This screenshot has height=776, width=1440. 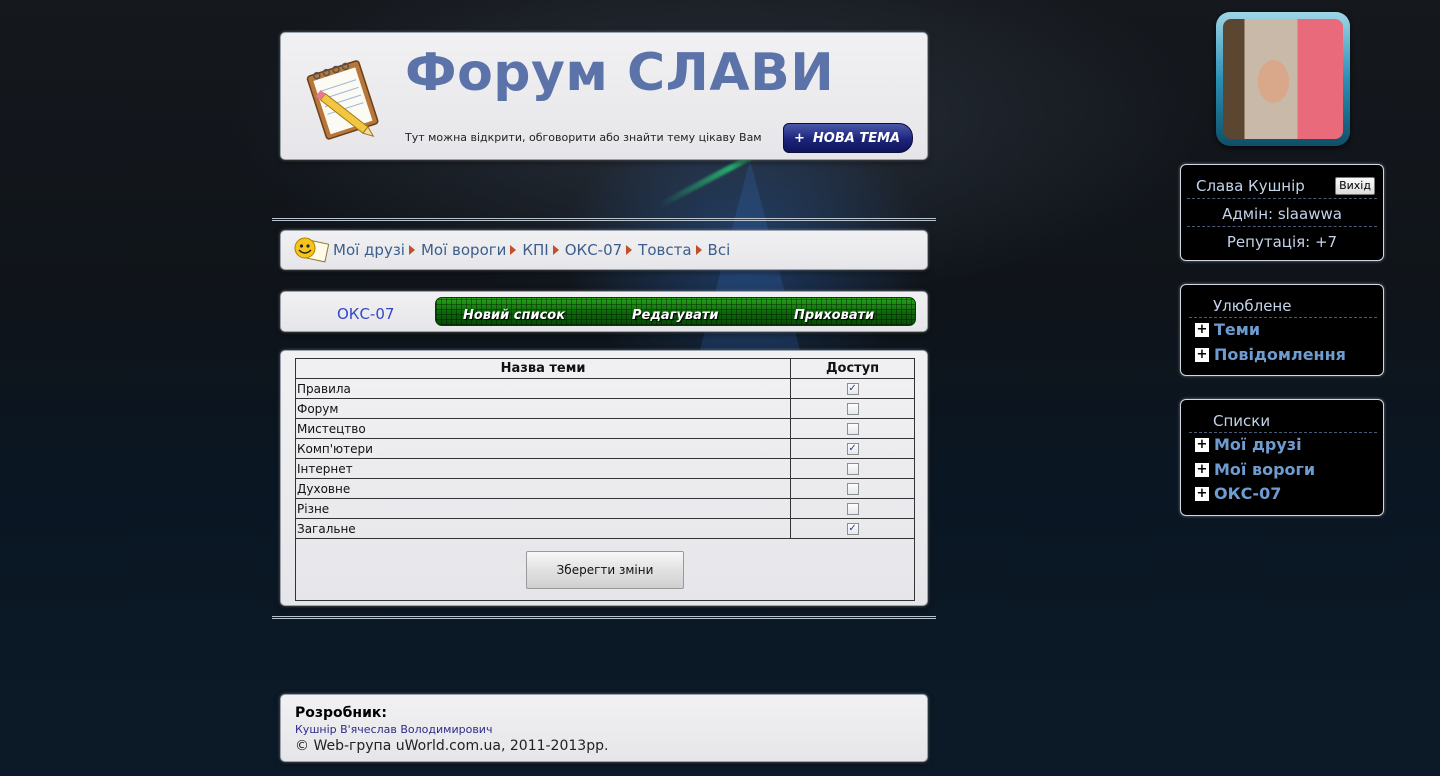 What do you see at coordinates (1280, 354) in the screenshot?
I see `favorites-messages-label: Повідомлення` at bounding box center [1280, 354].